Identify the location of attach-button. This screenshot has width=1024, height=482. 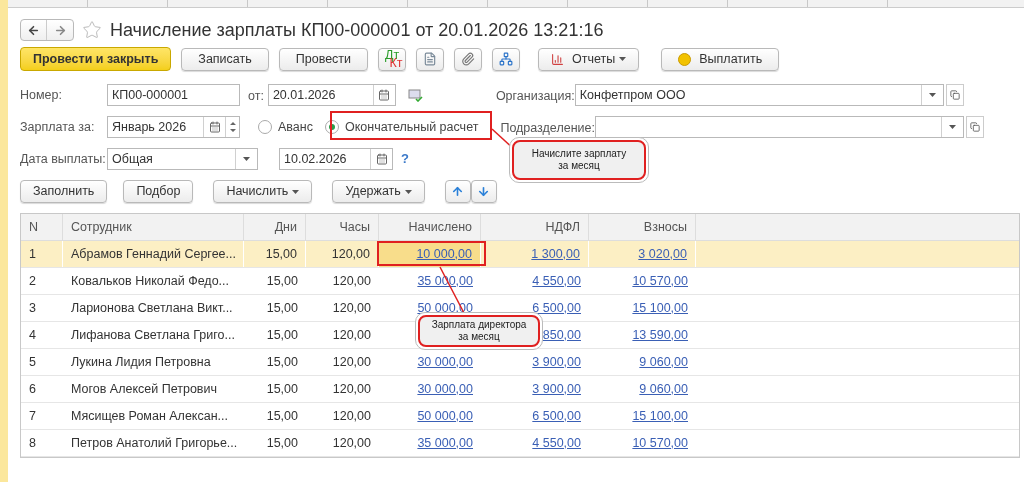
(468, 59).